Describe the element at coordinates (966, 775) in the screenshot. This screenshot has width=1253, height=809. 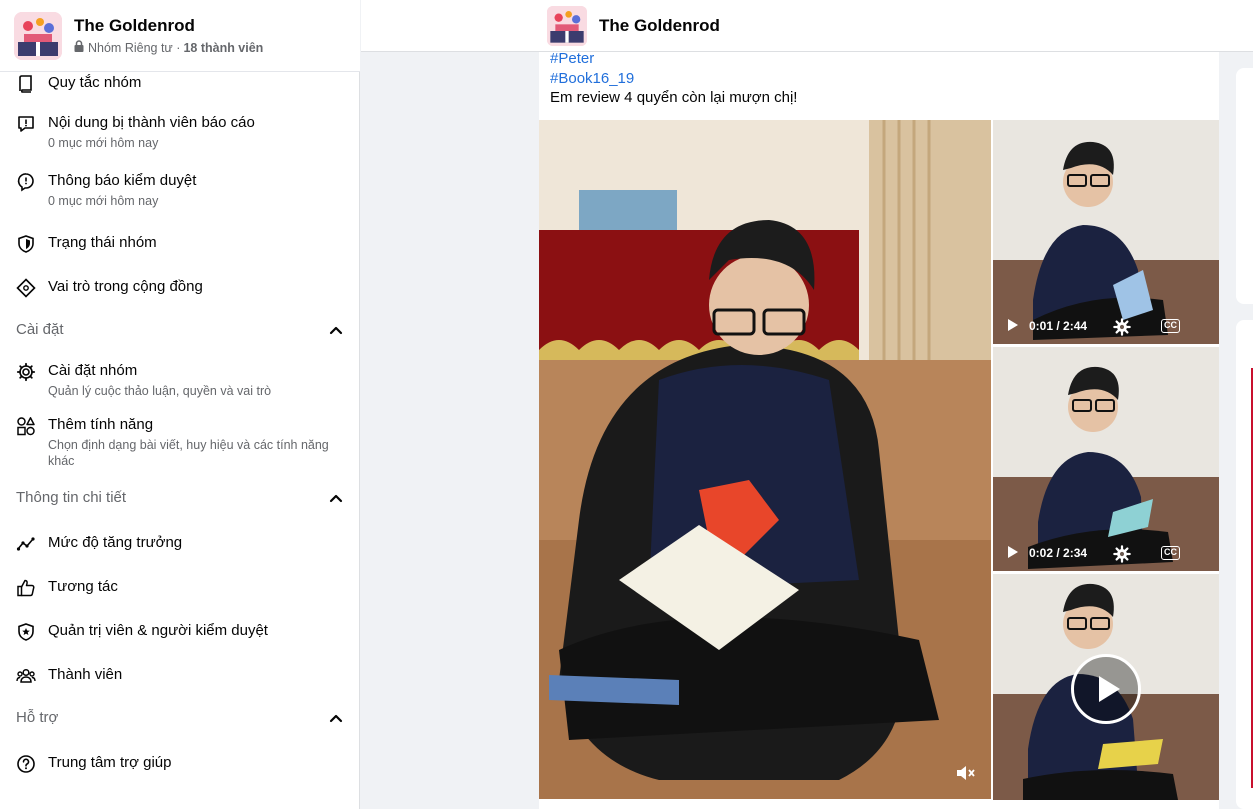
I see `mute-icon` at that location.